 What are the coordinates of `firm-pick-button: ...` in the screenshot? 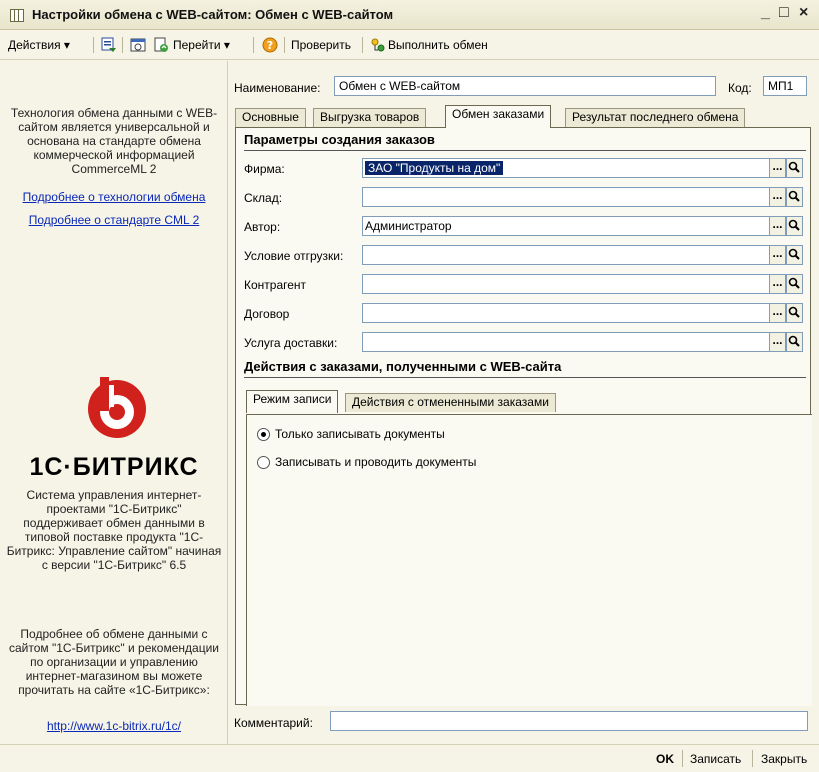 It's located at (777, 168).